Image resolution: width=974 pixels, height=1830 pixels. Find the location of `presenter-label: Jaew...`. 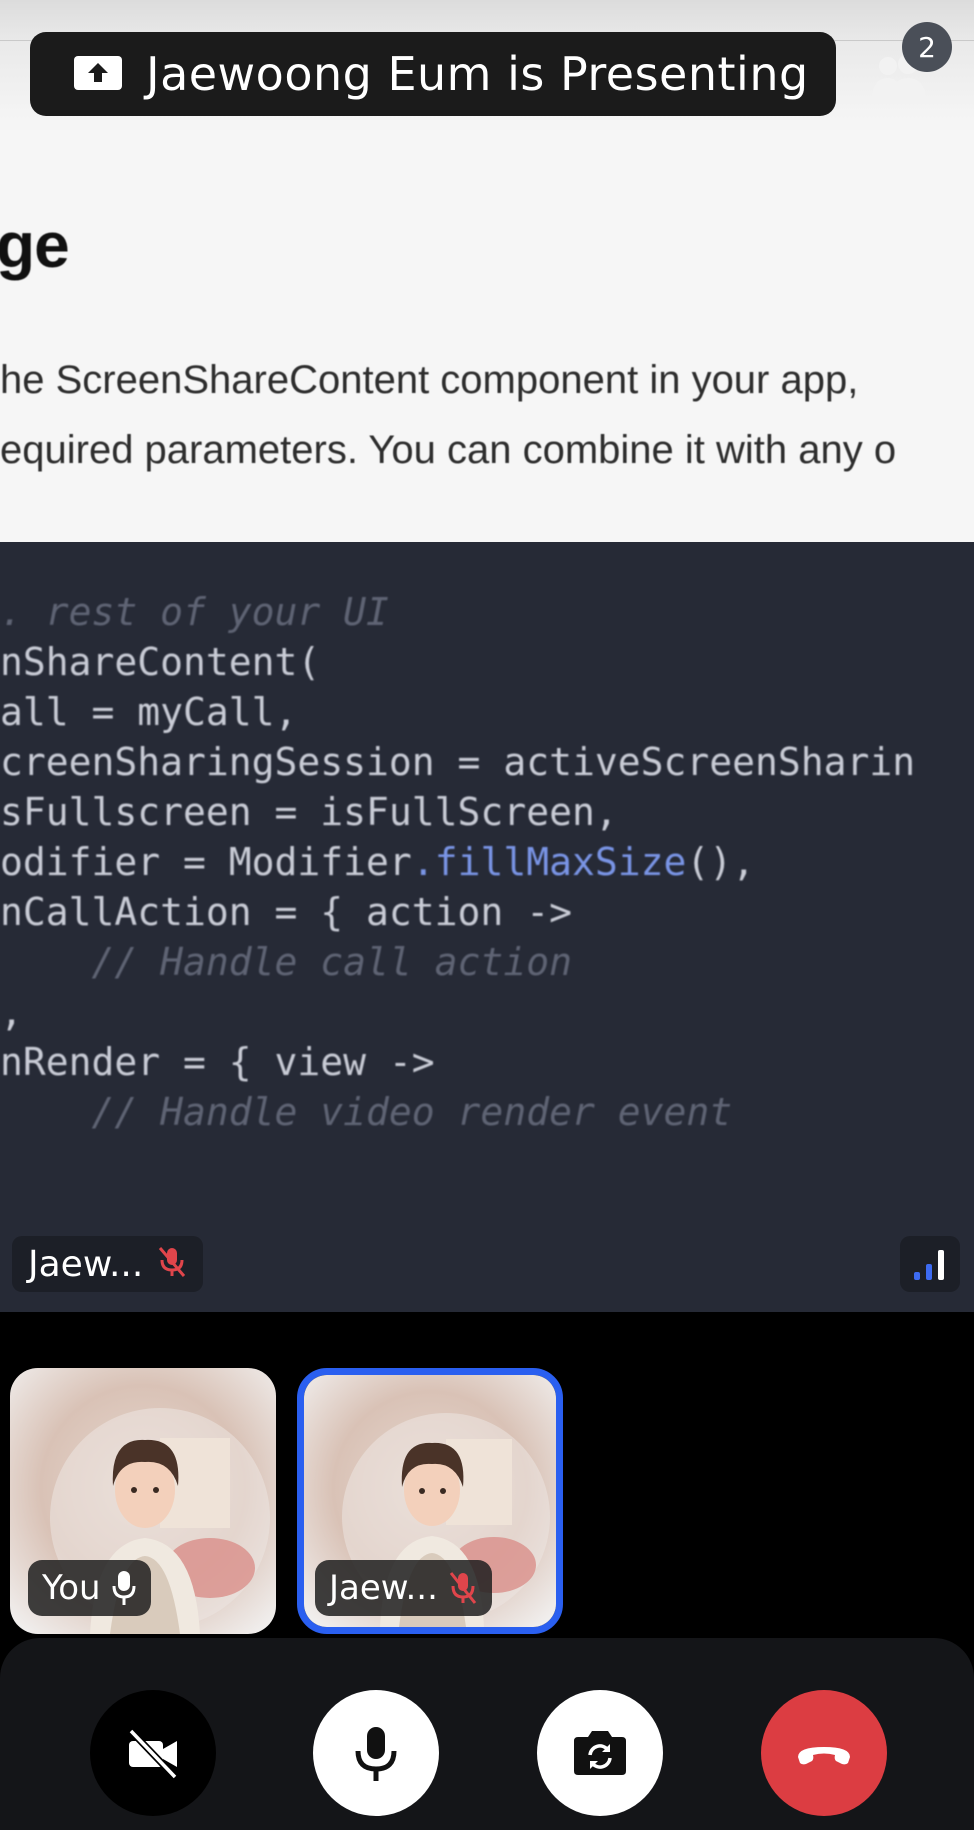

presenter-label: Jaew... is located at coordinates (108, 1264).